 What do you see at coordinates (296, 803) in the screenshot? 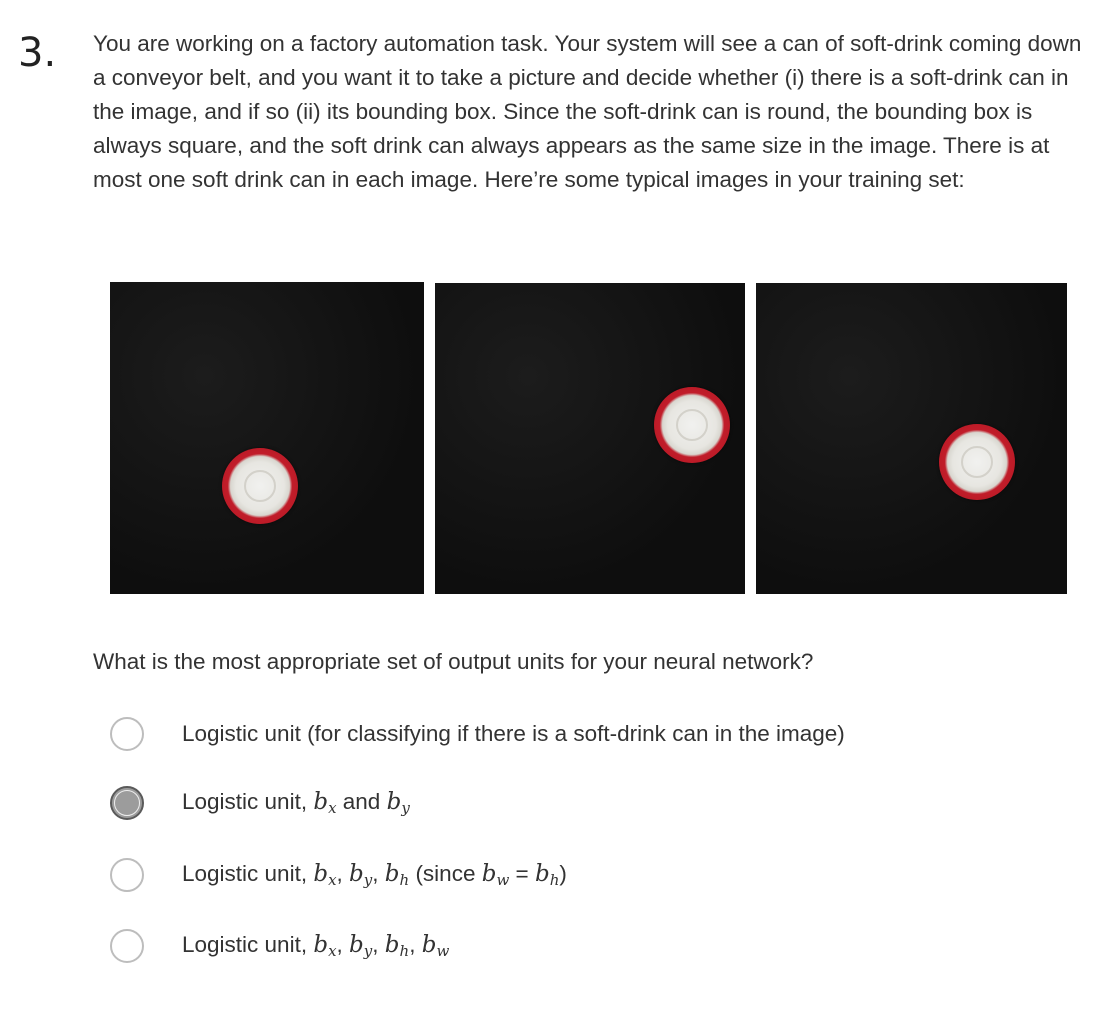
I see `option-label: Logistic unit, bx and by` at bounding box center [296, 803].